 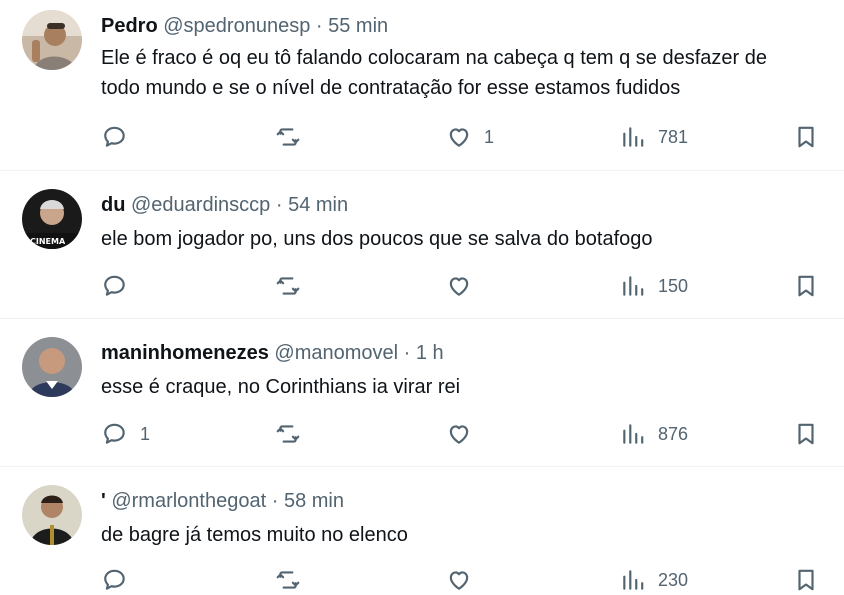 What do you see at coordinates (272, 353) in the screenshot?
I see `reply-header: maninhomenezes @manomovel · 1 h` at bounding box center [272, 353].